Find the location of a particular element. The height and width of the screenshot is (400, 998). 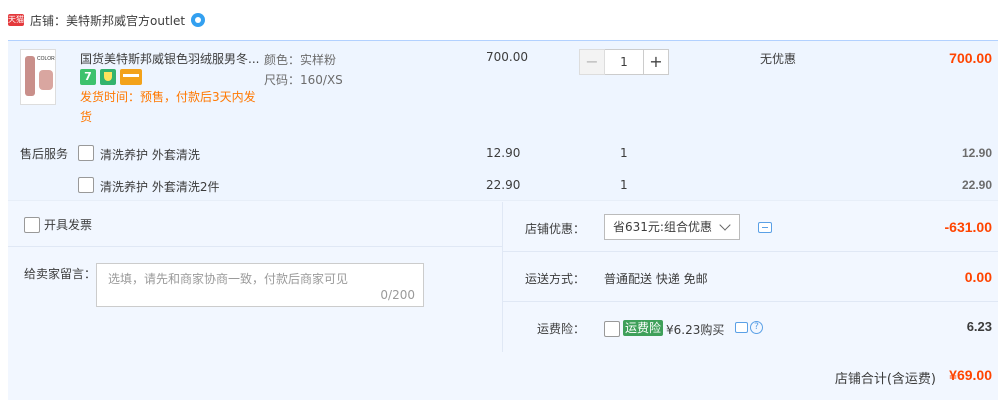

thumbnail-jacket is located at coordinates (46, 80).